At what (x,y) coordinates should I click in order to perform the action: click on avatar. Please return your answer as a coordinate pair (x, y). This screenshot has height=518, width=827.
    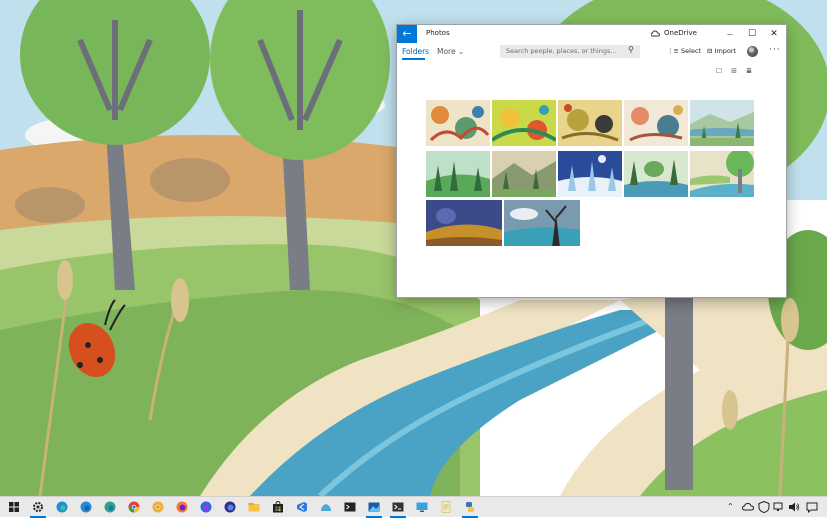
    Looking at the image, I should click on (752, 51).